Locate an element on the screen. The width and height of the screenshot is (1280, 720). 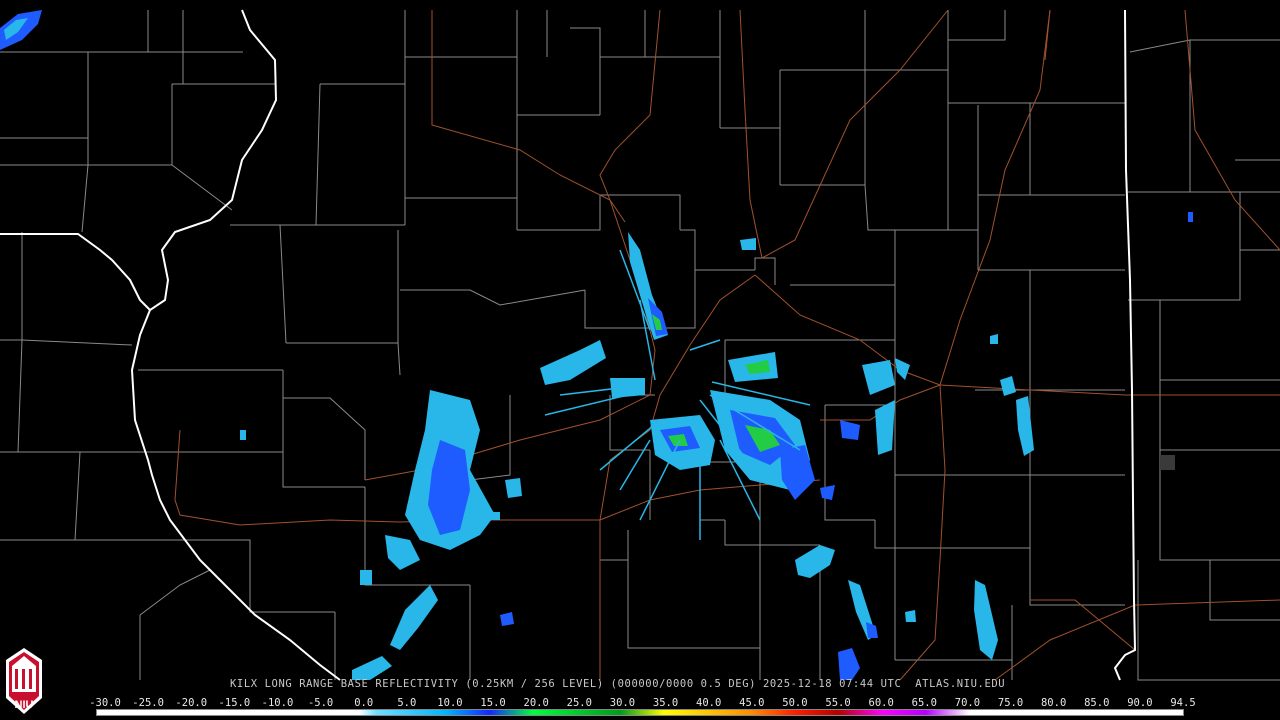
colorbar-tick-label: 65.0 is located at coordinates (924, 703).